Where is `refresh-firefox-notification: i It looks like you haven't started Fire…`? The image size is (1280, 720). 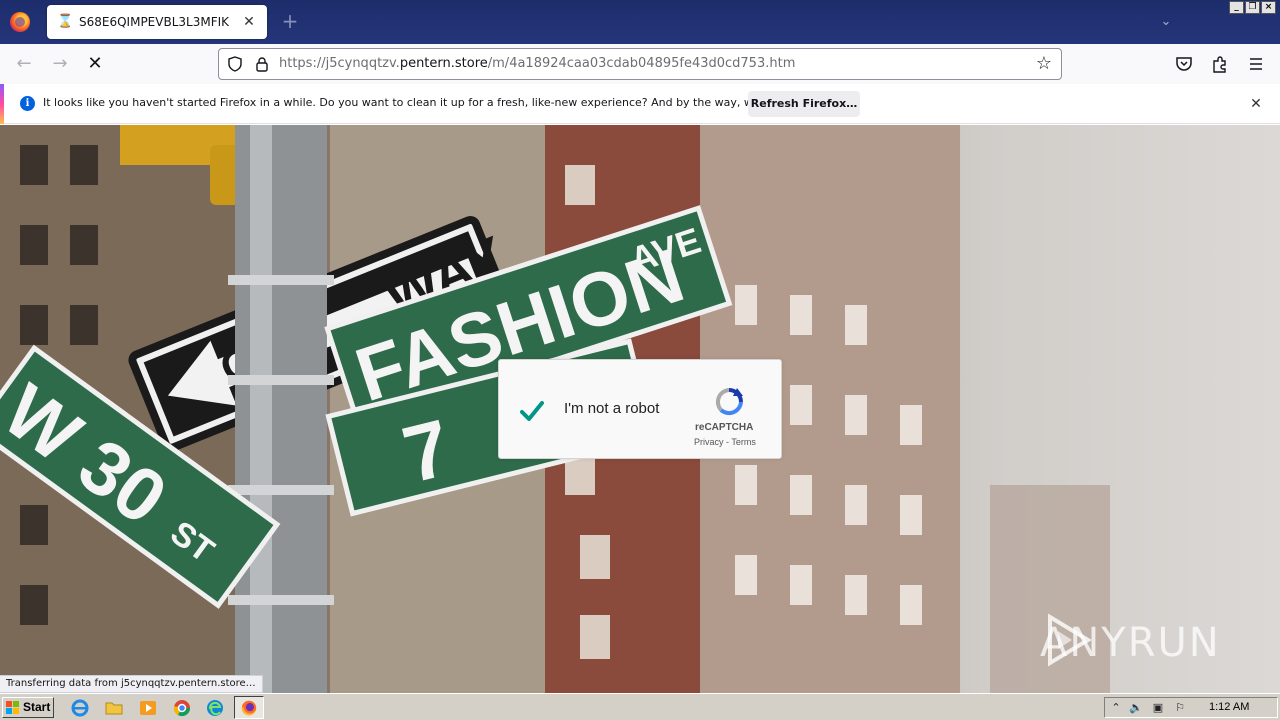
refresh-firefox-notification: i It looks like you haven't started Fire… is located at coordinates (640, 104).